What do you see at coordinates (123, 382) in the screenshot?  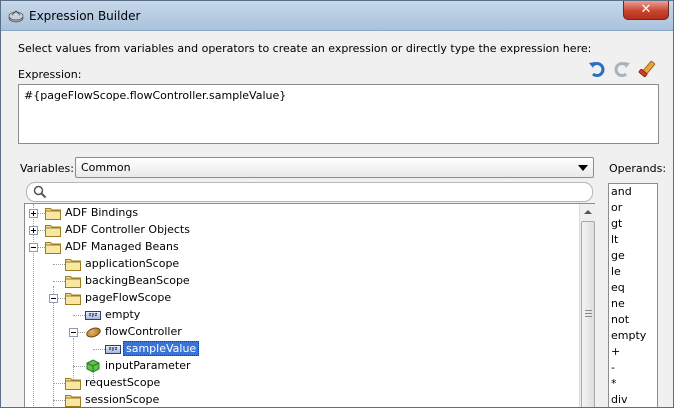 I see `tree-label: requestScope` at bounding box center [123, 382].